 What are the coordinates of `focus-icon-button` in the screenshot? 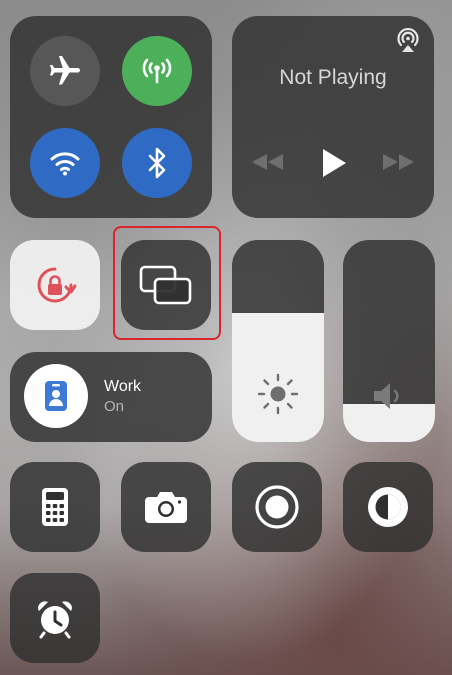 It's located at (56, 396).